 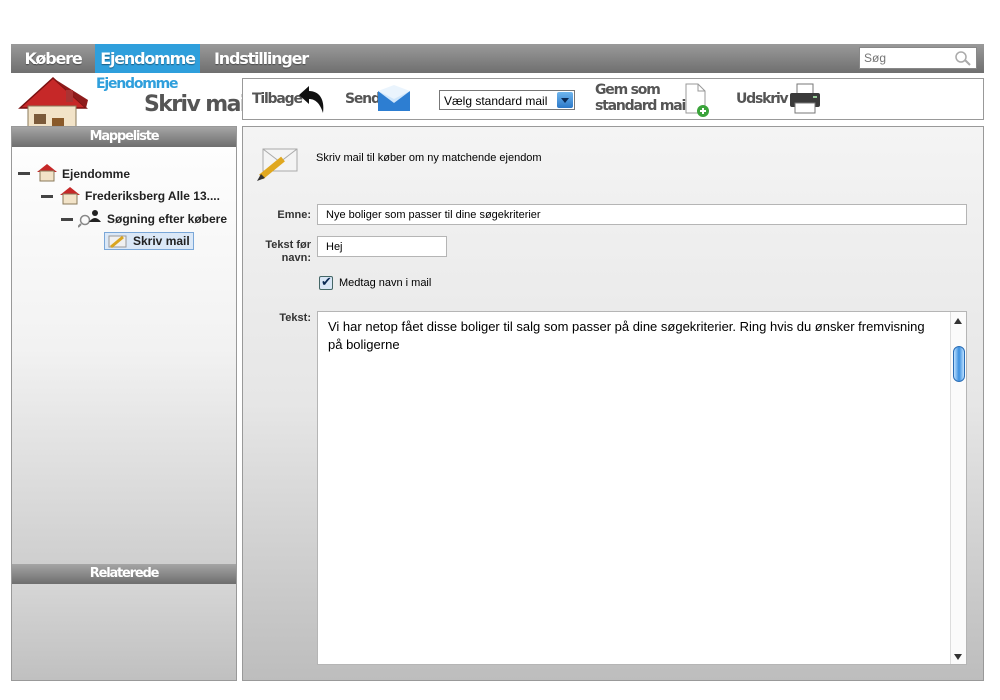 What do you see at coordinates (261, 58) in the screenshot?
I see `tab-indstillinger: Indstillinger` at bounding box center [261, 58].